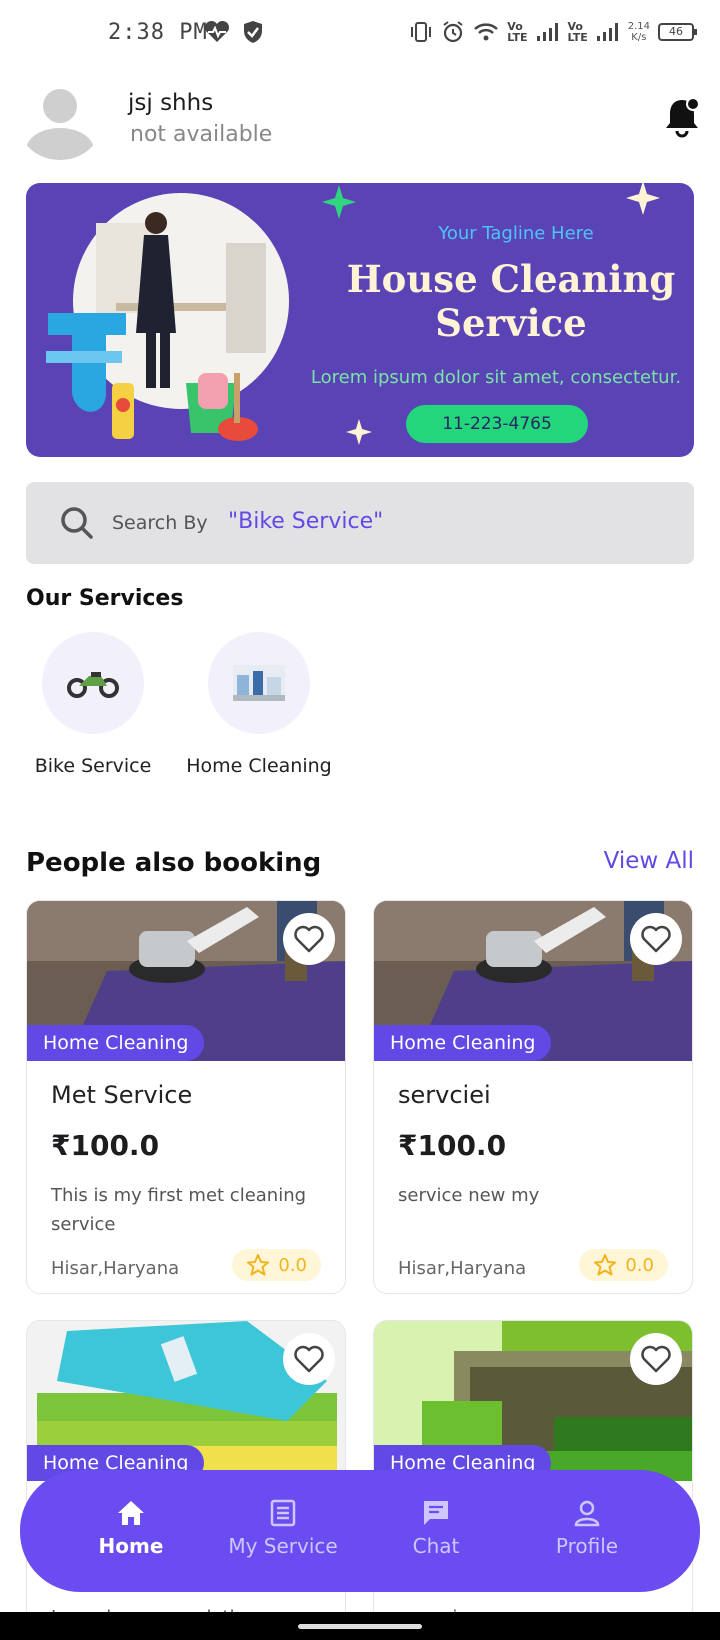 The image size is (720, 1640). I want to click on status-icons-right: Vo LTE Vo LTE 2.14 K/s 46, so click(553, 32).